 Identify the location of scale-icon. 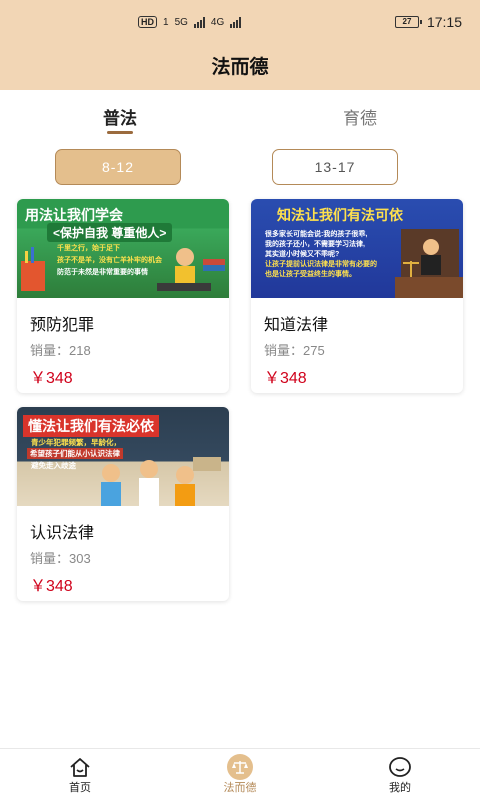
(240, 767).